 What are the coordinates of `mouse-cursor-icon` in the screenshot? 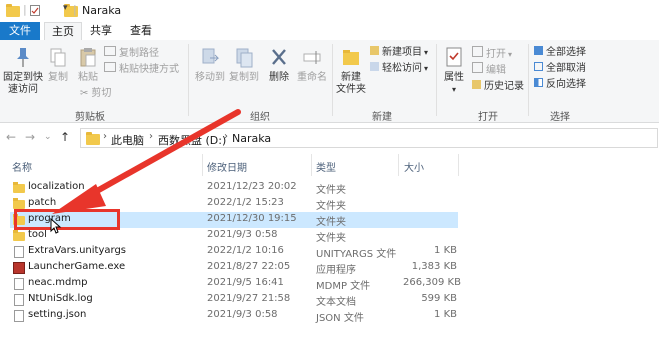 It's located at (56, 226).